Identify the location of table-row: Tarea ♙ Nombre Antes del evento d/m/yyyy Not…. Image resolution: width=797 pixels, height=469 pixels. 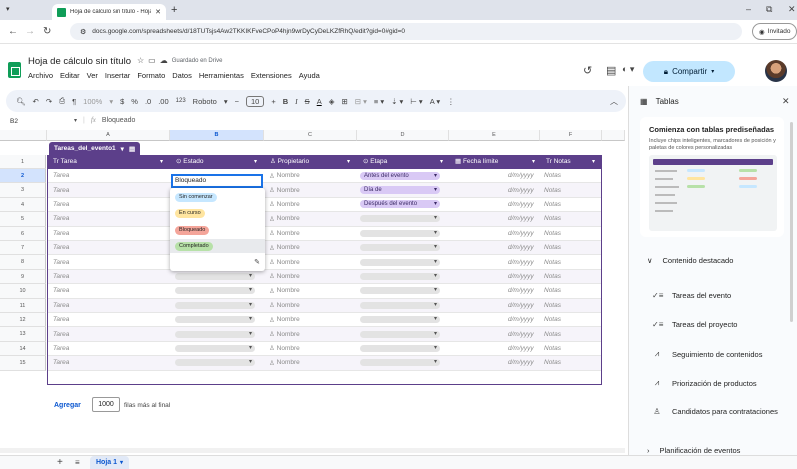
(324, 176).